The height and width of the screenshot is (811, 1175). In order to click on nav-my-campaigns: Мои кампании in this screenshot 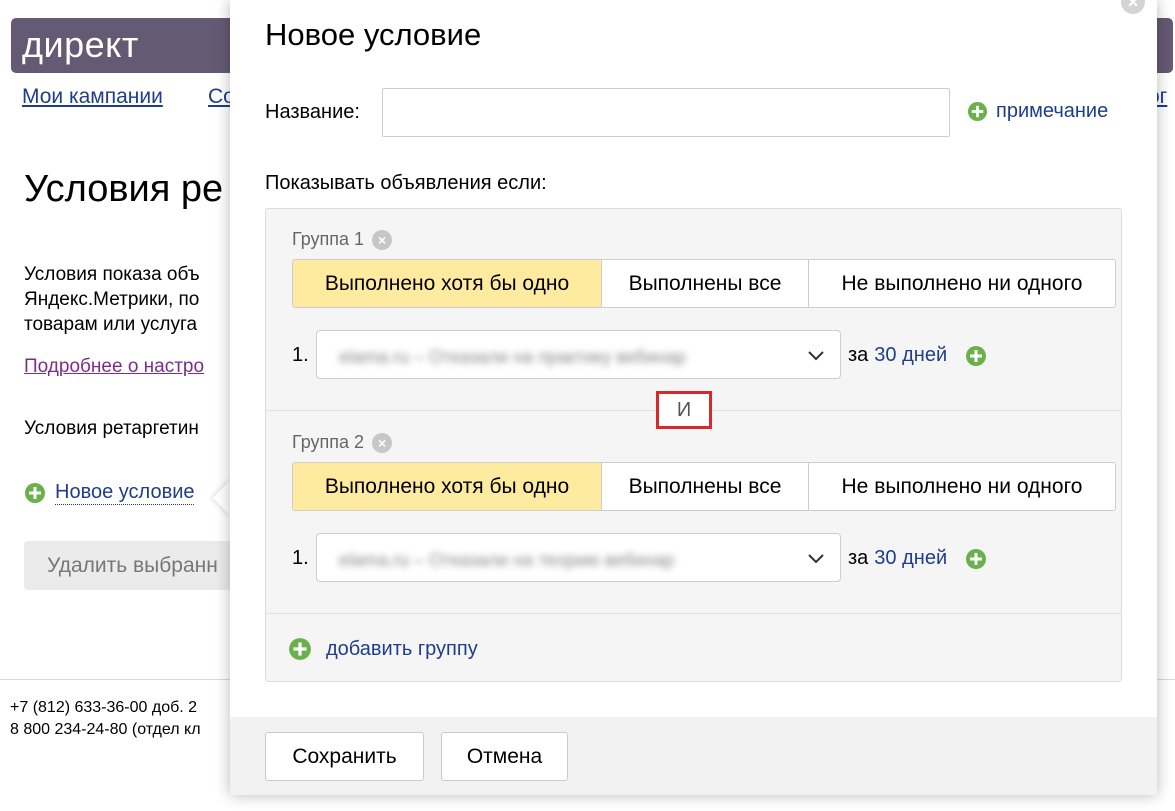, I will do `click(92, 97)`.